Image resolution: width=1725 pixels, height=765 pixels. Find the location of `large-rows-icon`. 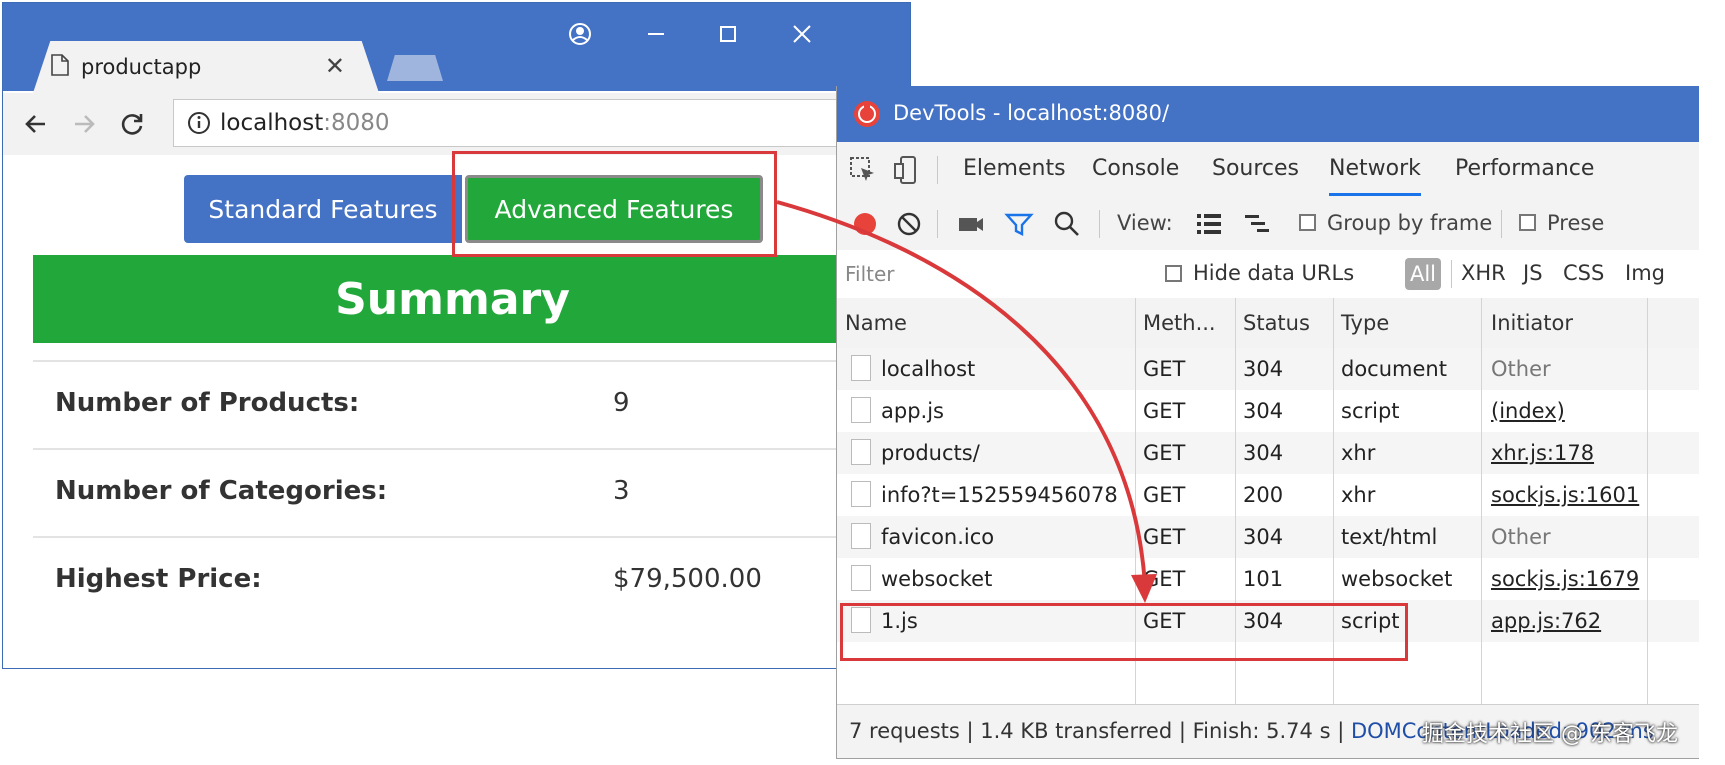

large-rows-icon is located at coordinates (1209, 224).